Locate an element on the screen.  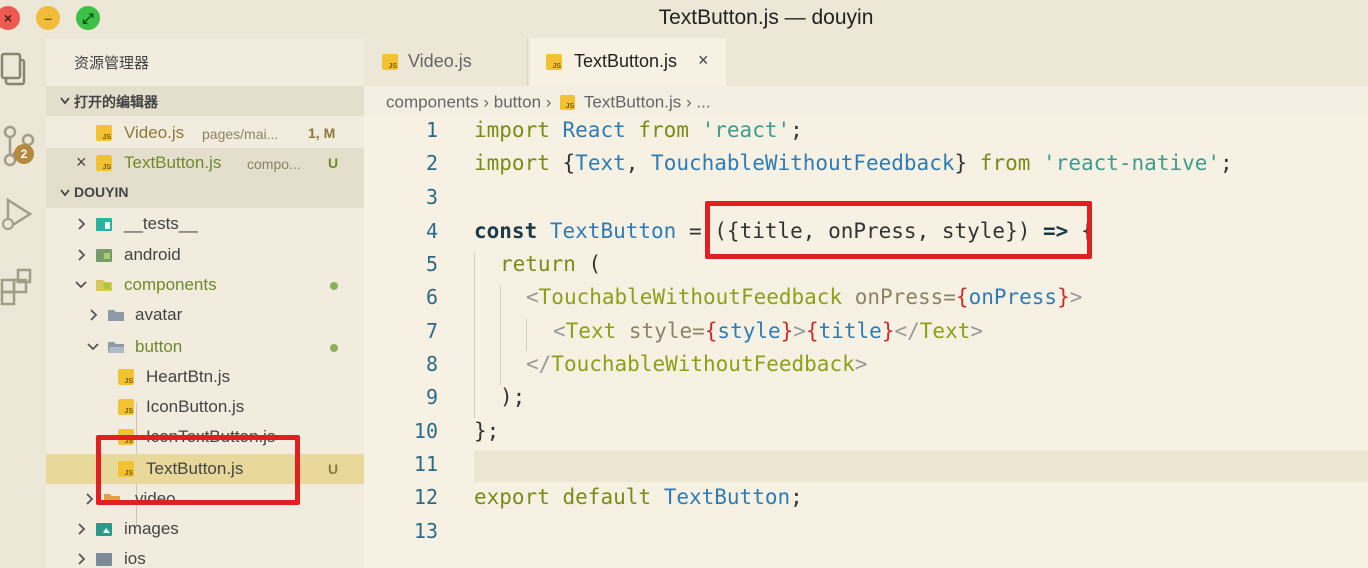
run-debug-icon is located at coordinates (23, 214).